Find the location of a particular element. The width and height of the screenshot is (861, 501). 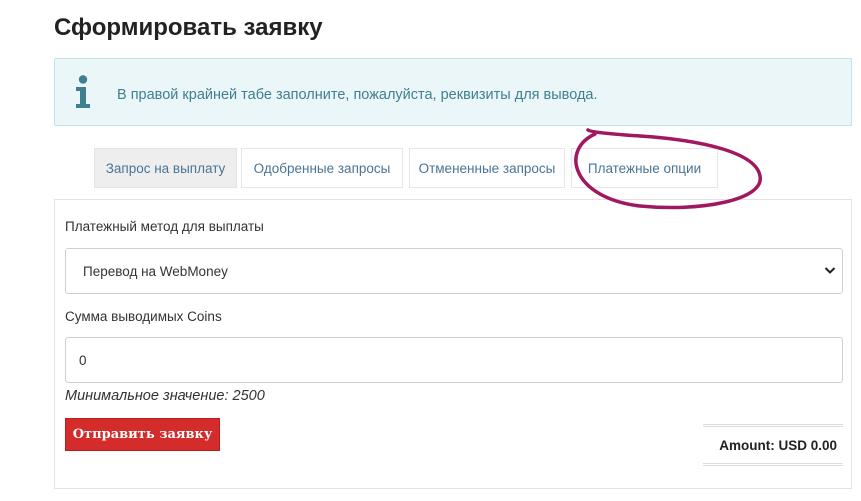

tab-cancelled-requests: Отмененные запросы is located at coordinates (487, 168).